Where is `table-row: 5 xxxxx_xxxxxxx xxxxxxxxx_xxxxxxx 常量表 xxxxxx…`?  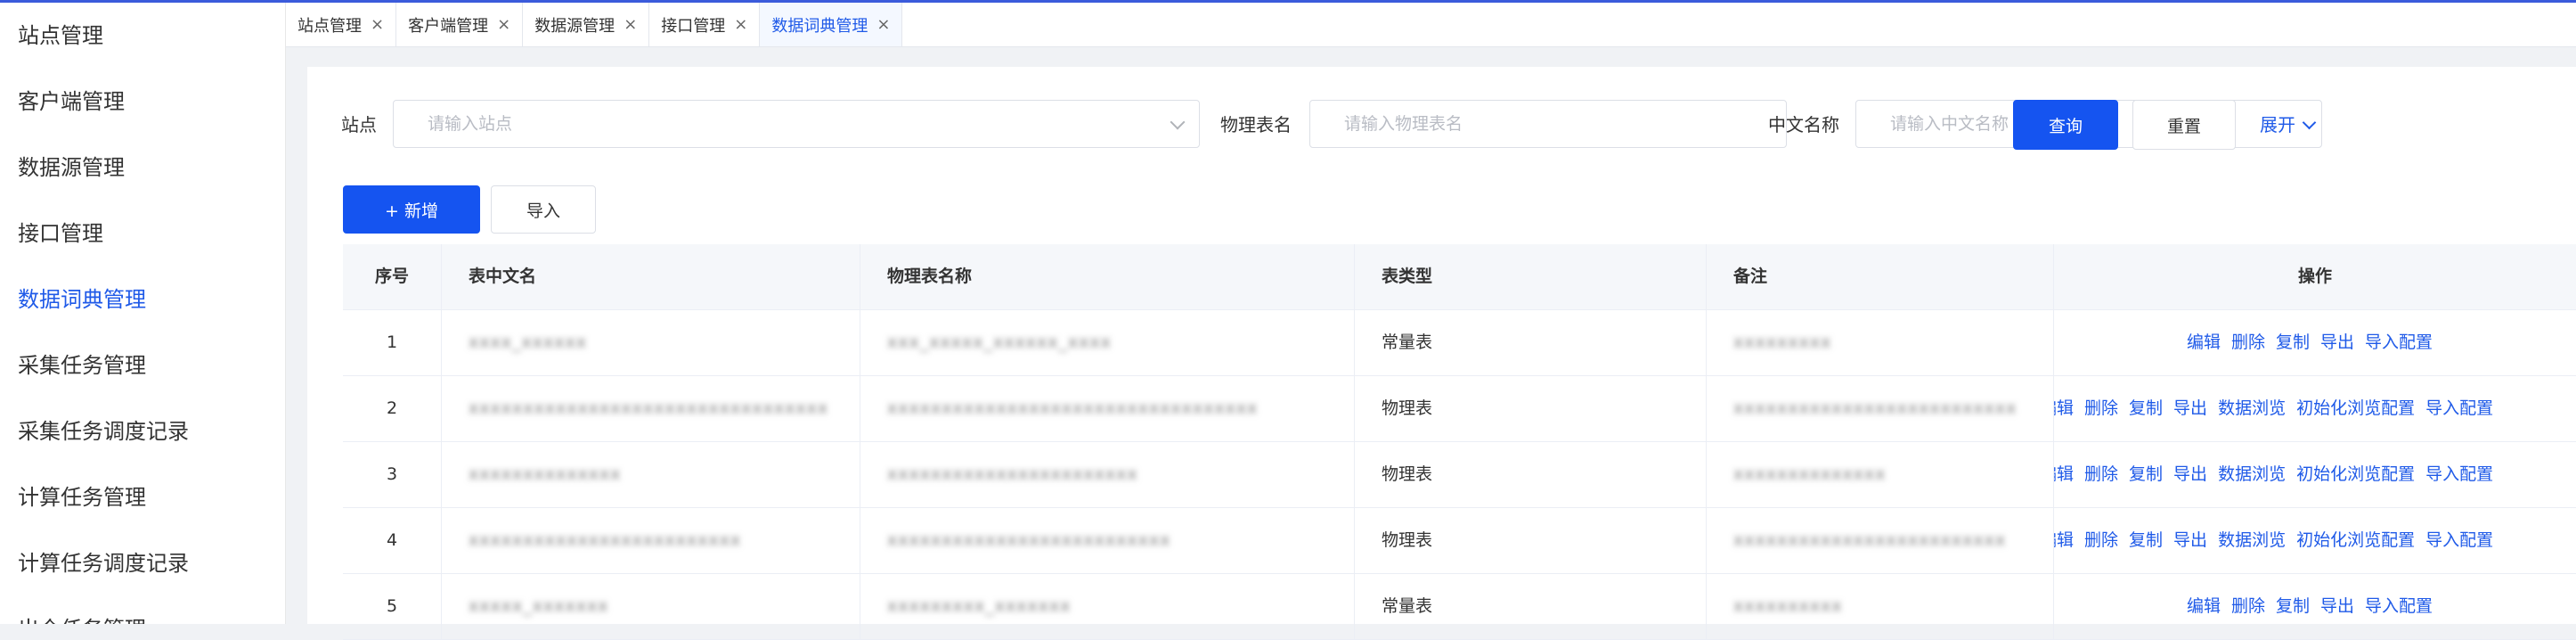
table-row: 5 xxxxx_xxxxxxx xxxxxxxxx_xxxxxxx 常量表 xxxxxx… is located at coordinates (1460, 607).